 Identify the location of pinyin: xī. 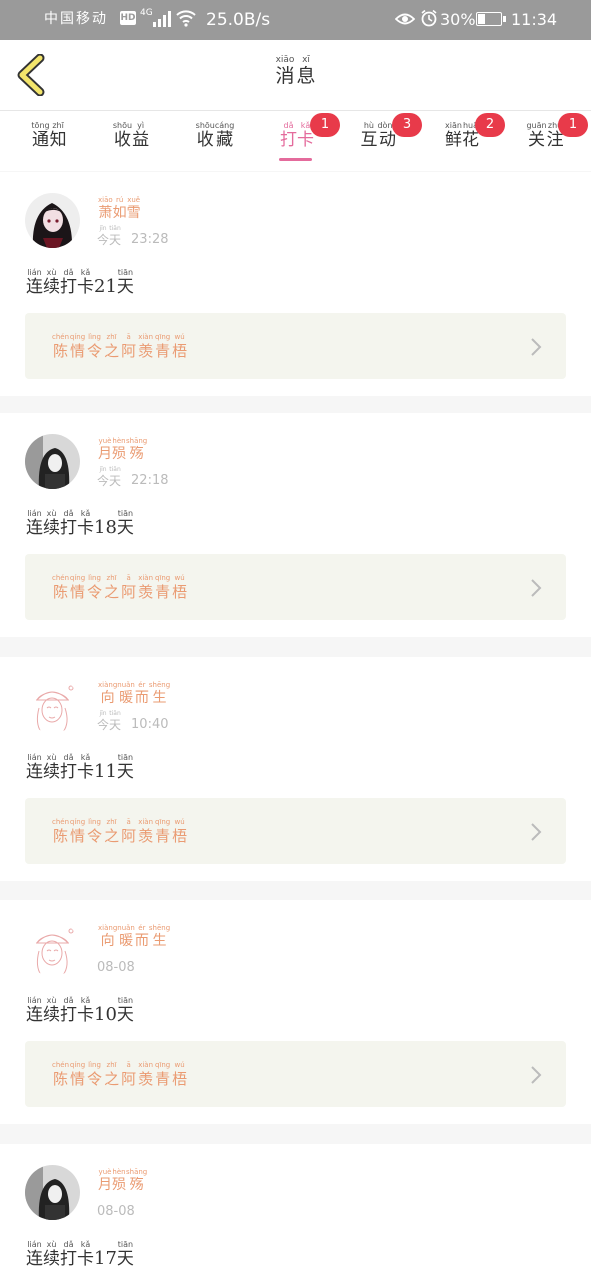
(306, 60).